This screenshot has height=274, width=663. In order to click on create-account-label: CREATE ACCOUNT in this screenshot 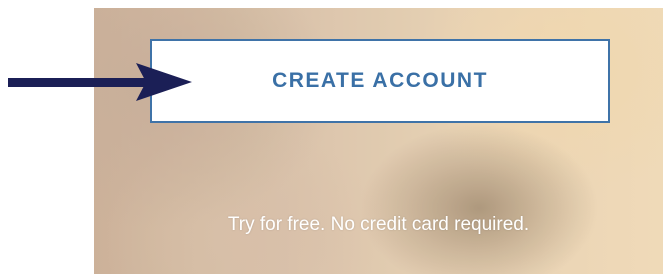, I will do `click(380, 80)`.